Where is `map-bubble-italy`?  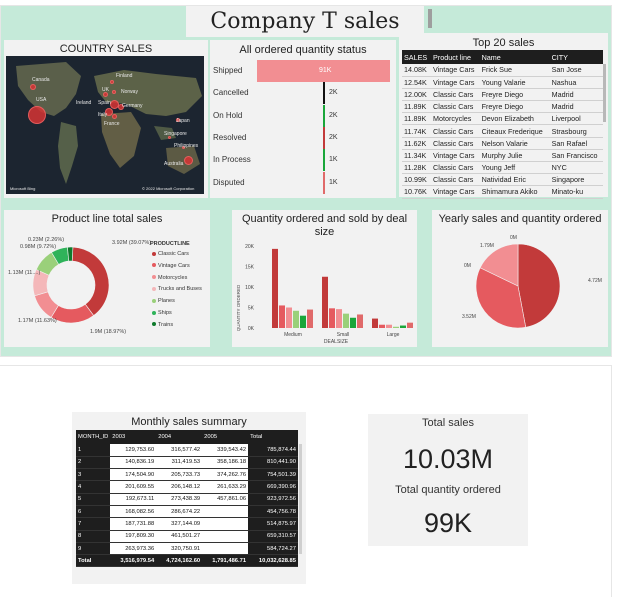 map-bubble-italy is located at coordinates (114, 116).